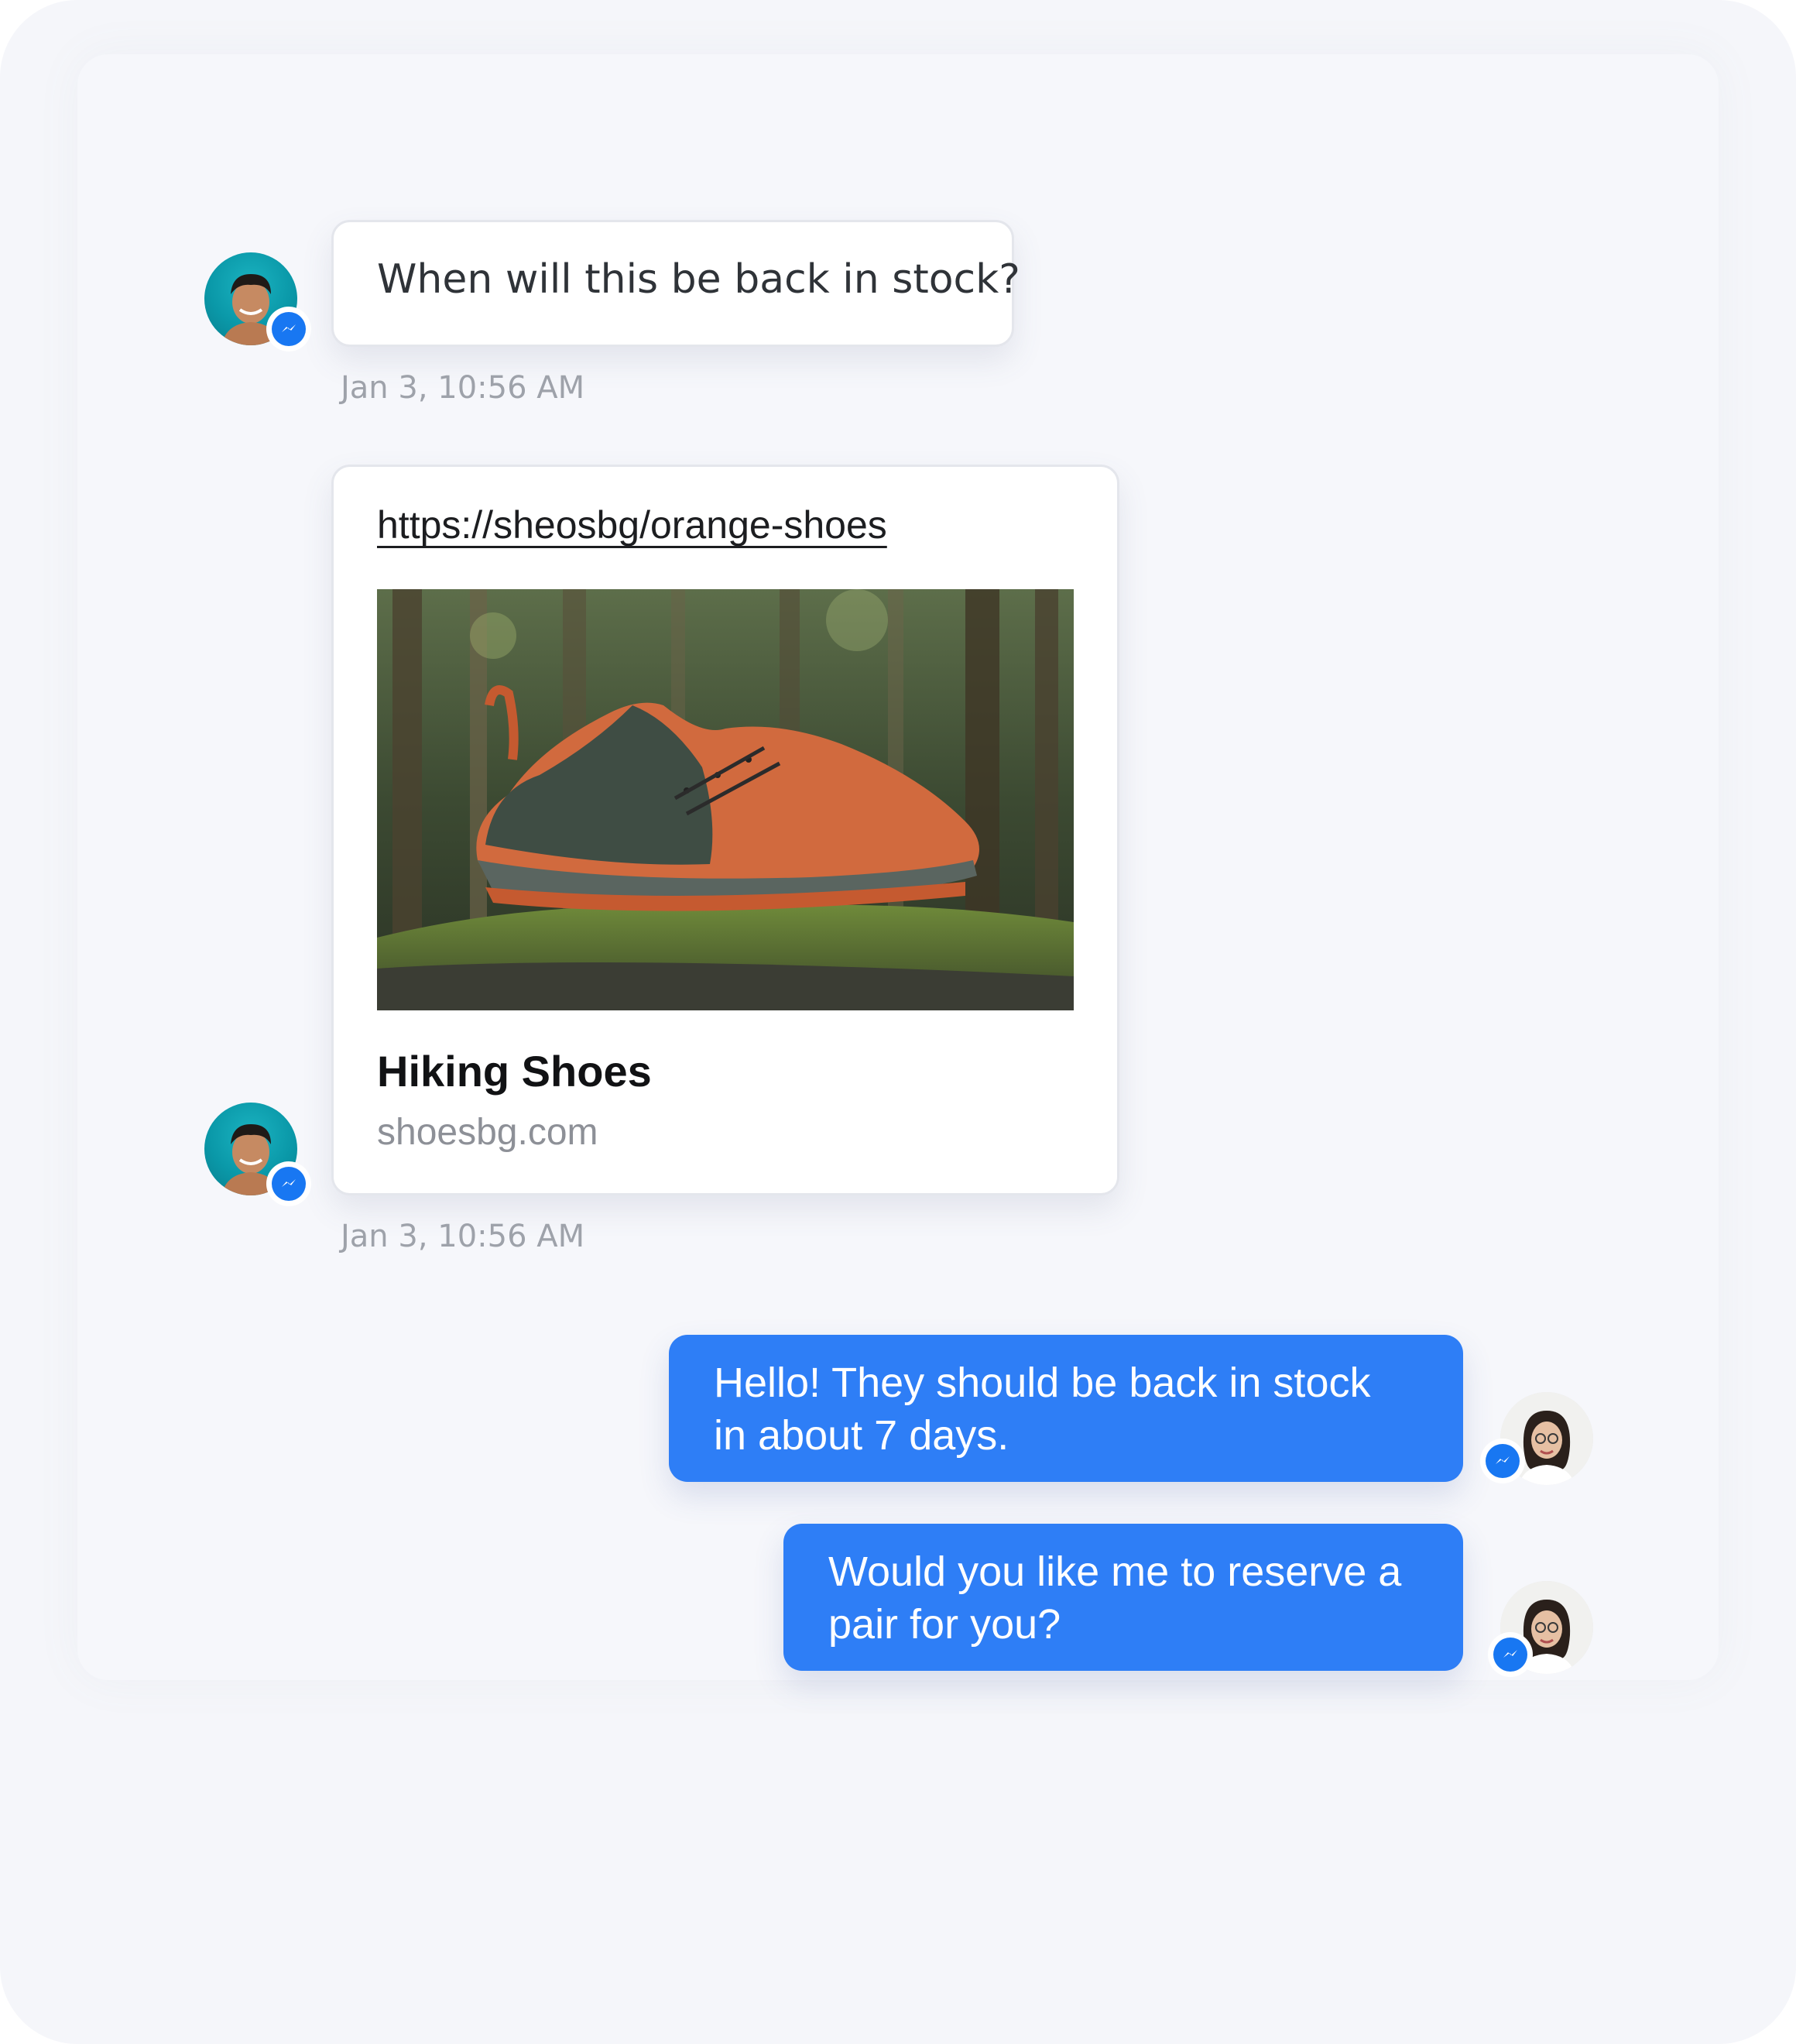  What do you see at coordinates (514, 1071) in the screenshot?
I see `preview-title: Hiking Shoes` at bounding box center [514, 1071].